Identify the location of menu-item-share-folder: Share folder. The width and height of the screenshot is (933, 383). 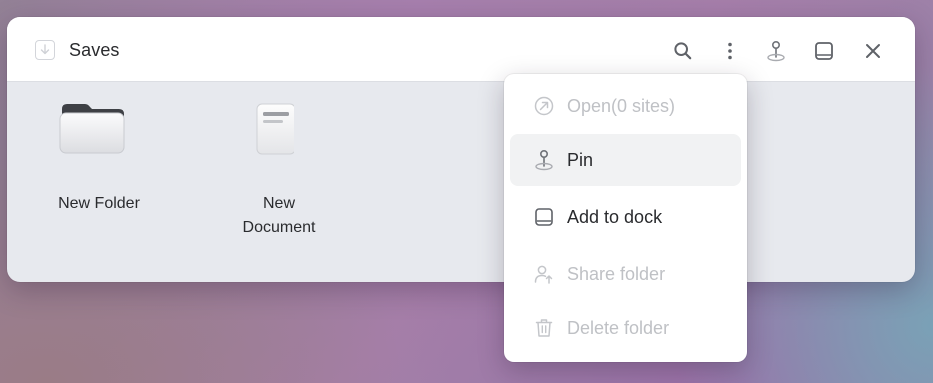
(625, 274).